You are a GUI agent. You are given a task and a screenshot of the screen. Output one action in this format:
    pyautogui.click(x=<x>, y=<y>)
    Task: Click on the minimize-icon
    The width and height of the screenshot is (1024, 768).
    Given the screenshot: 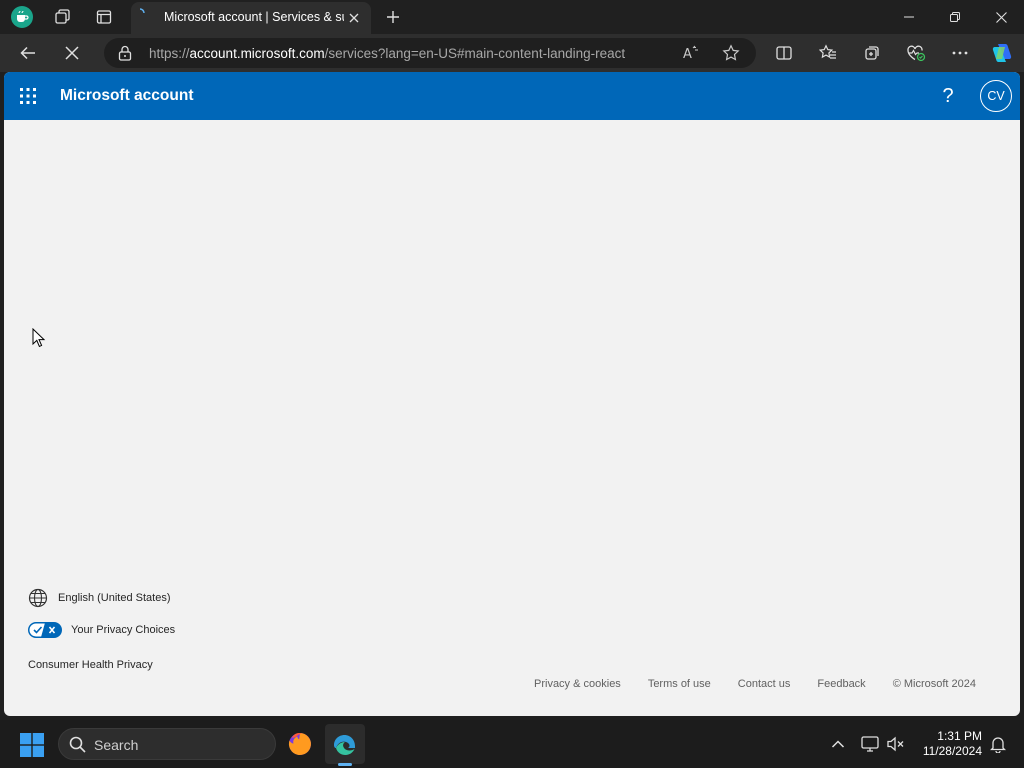 What is the action you would take?
    pyautogui.click(x=909, y=17)
    